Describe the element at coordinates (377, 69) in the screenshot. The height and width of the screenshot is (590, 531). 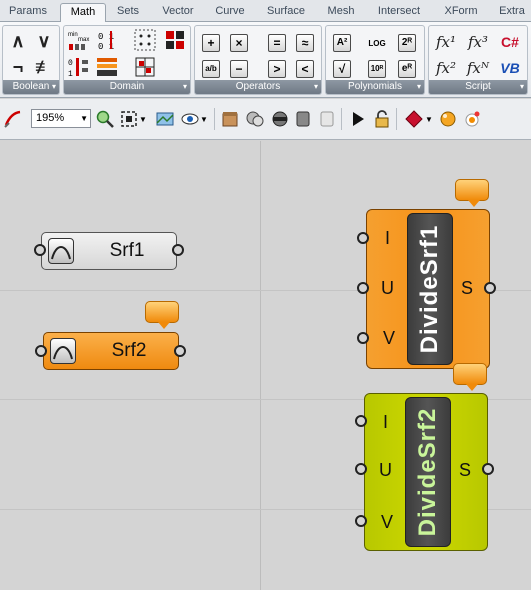
I see `power-of-10-icon: 10ᴿ` at that location.